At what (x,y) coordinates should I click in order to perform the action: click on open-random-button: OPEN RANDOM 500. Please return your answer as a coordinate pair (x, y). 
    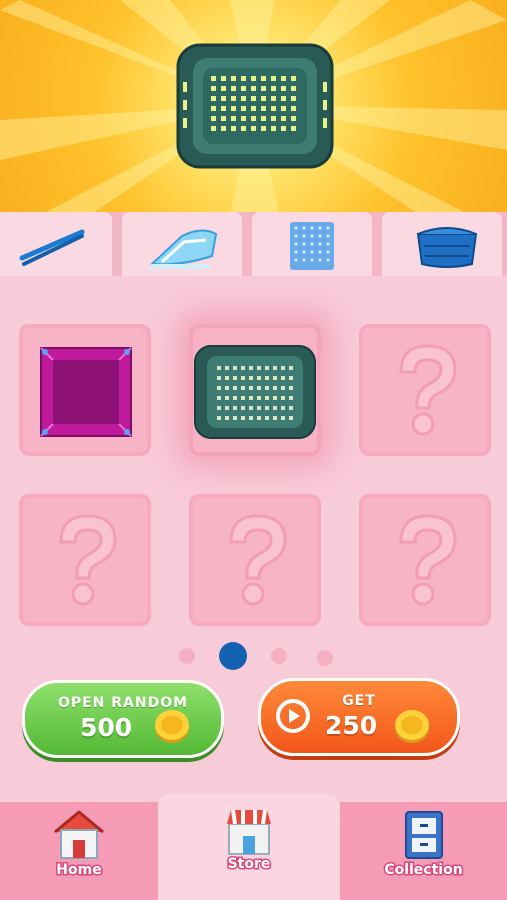
    Looking at the image, I should click on (123, 719).